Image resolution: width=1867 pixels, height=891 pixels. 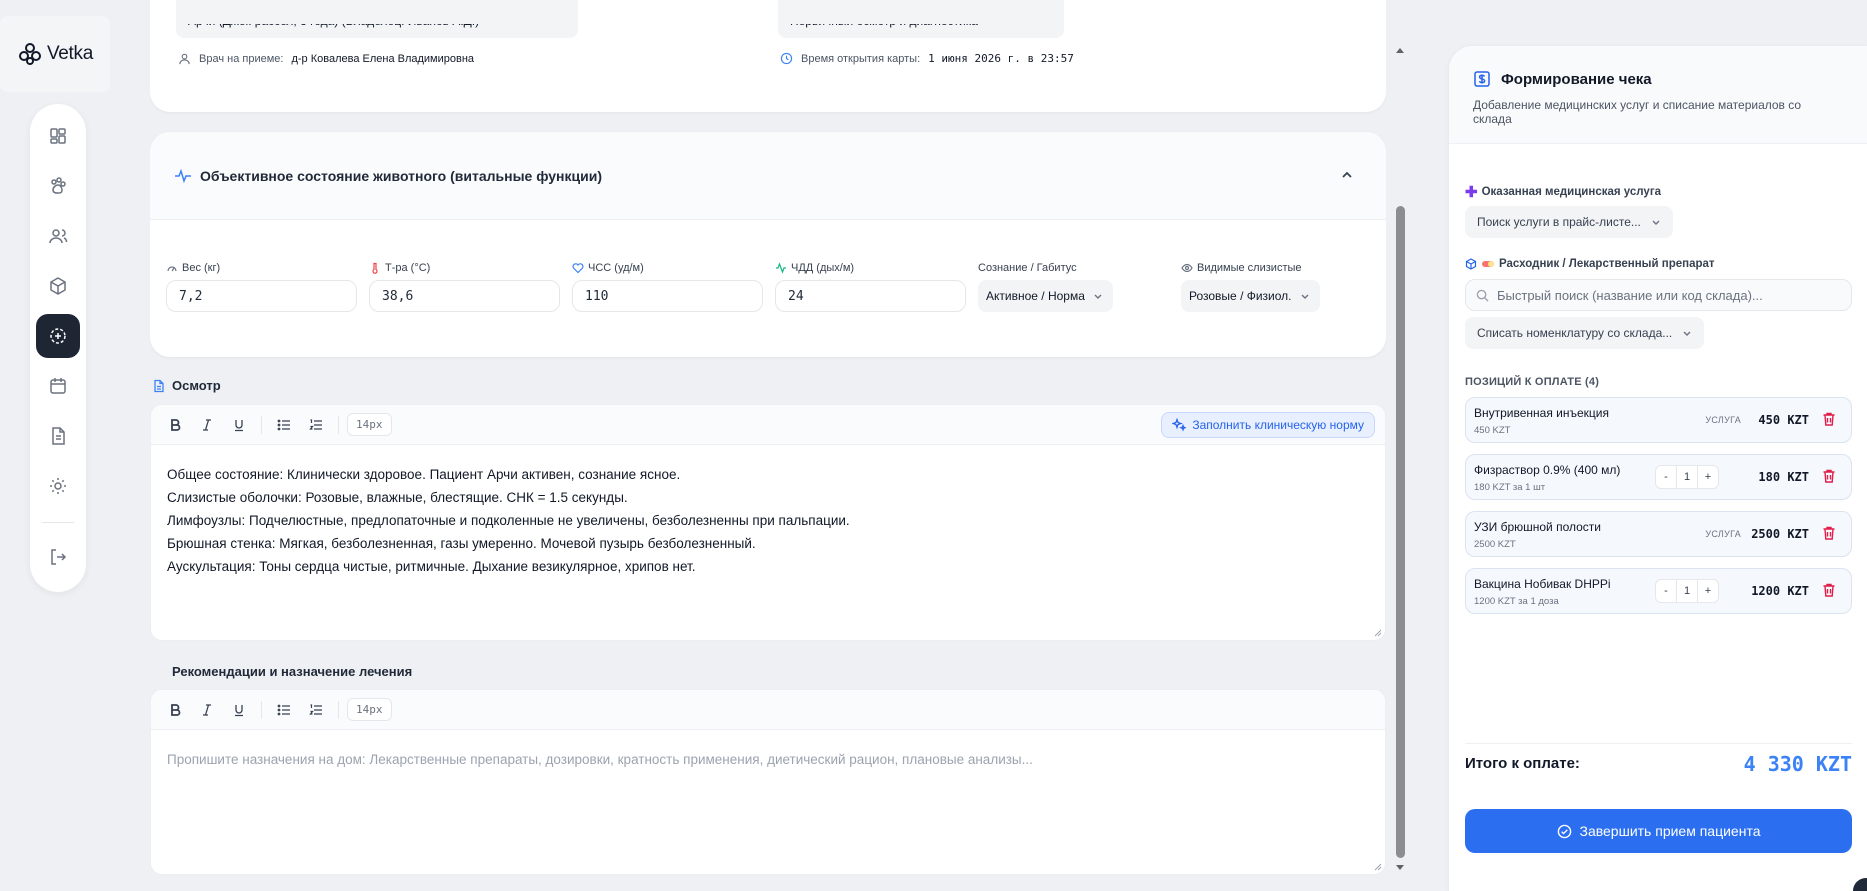 What do you see at coordinates (870, 296) in the screenshot?
I see `rr-input: 24` at bounding box center [870, 296].